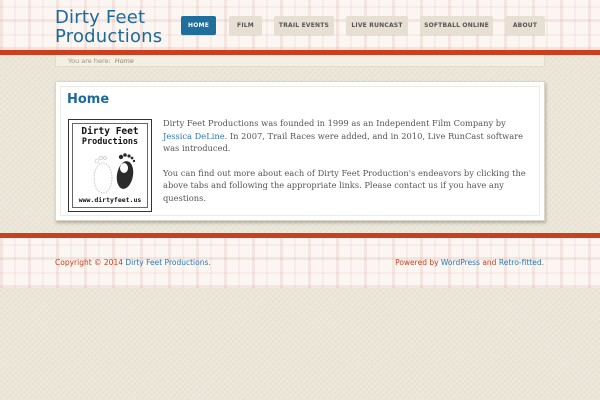 The width and height of the screenshot is (600, 400). Describe the element at coordinates (245, 25) in the screenshot. I see `nav-film: Film` at that location.